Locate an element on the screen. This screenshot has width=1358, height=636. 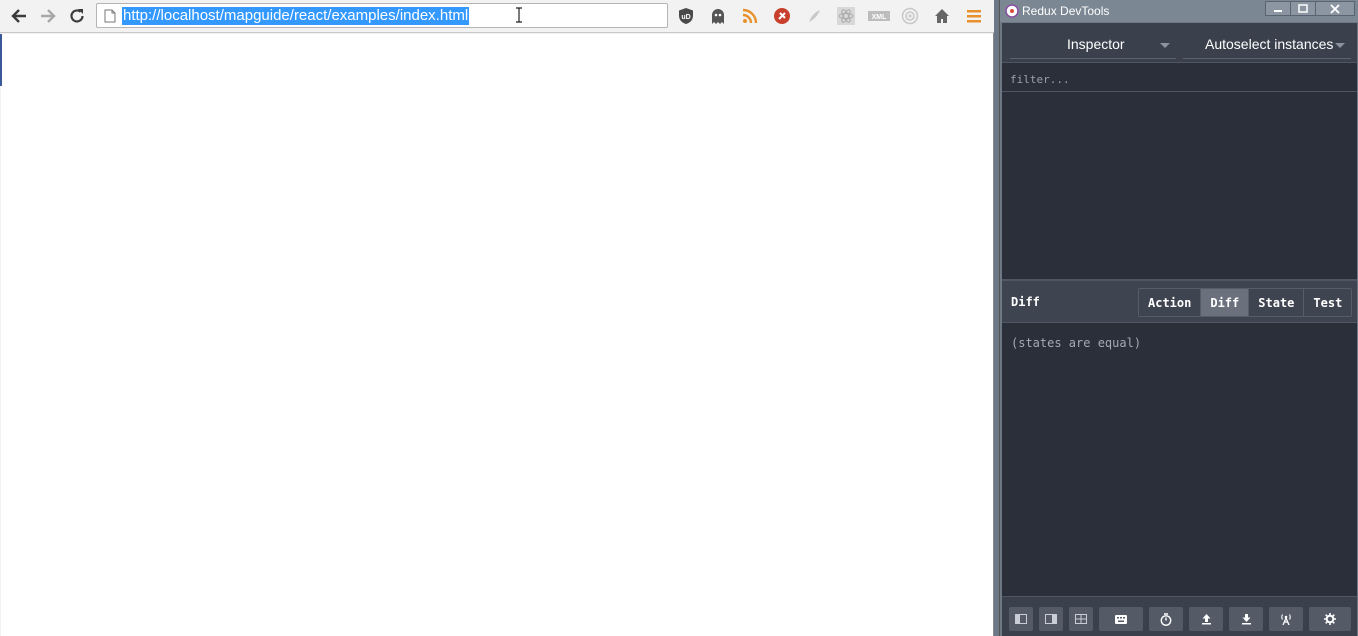
keyboard-button is located at coordinates (1121, 619).